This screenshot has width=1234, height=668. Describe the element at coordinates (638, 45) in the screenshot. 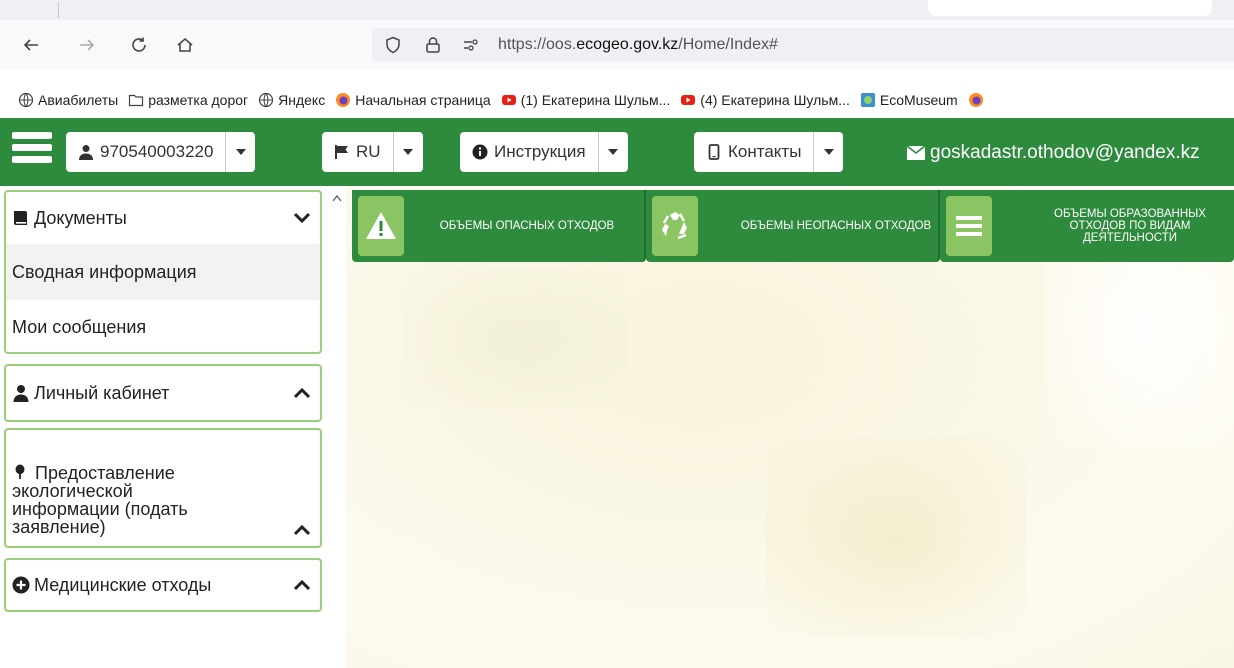

I see `url-text: https://oos.ecogeo.gov.kz/Home/Index#` at that location.